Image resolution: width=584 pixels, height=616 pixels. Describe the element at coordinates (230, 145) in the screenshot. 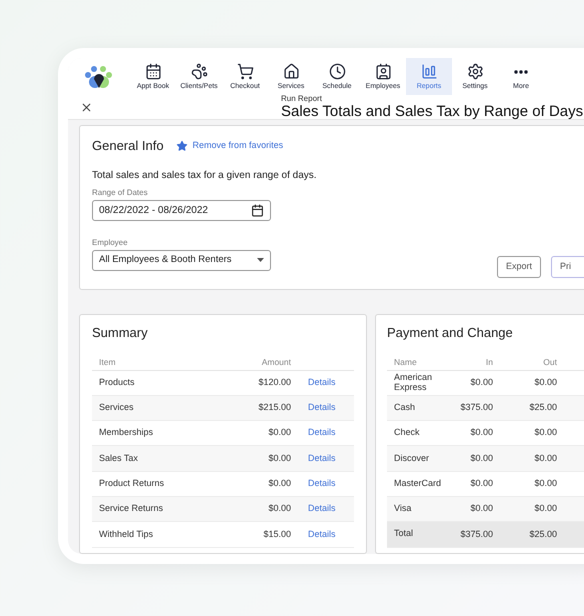

I see `favorites-link: Remove from favorites` at that location.